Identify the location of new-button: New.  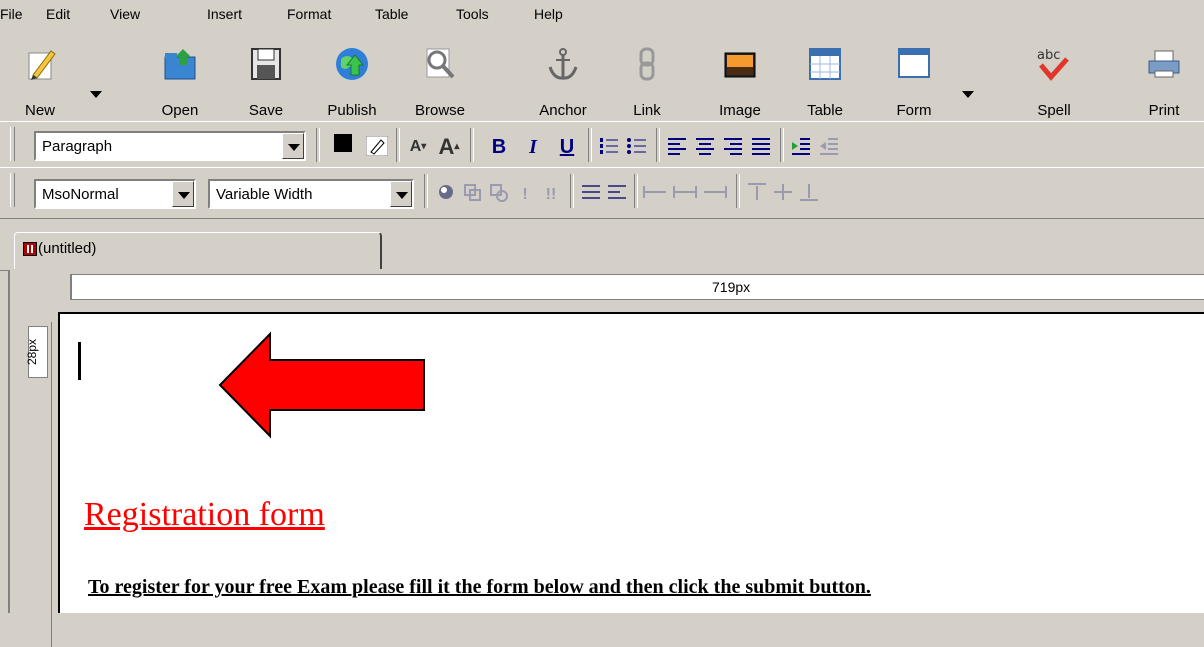
(40, 82).